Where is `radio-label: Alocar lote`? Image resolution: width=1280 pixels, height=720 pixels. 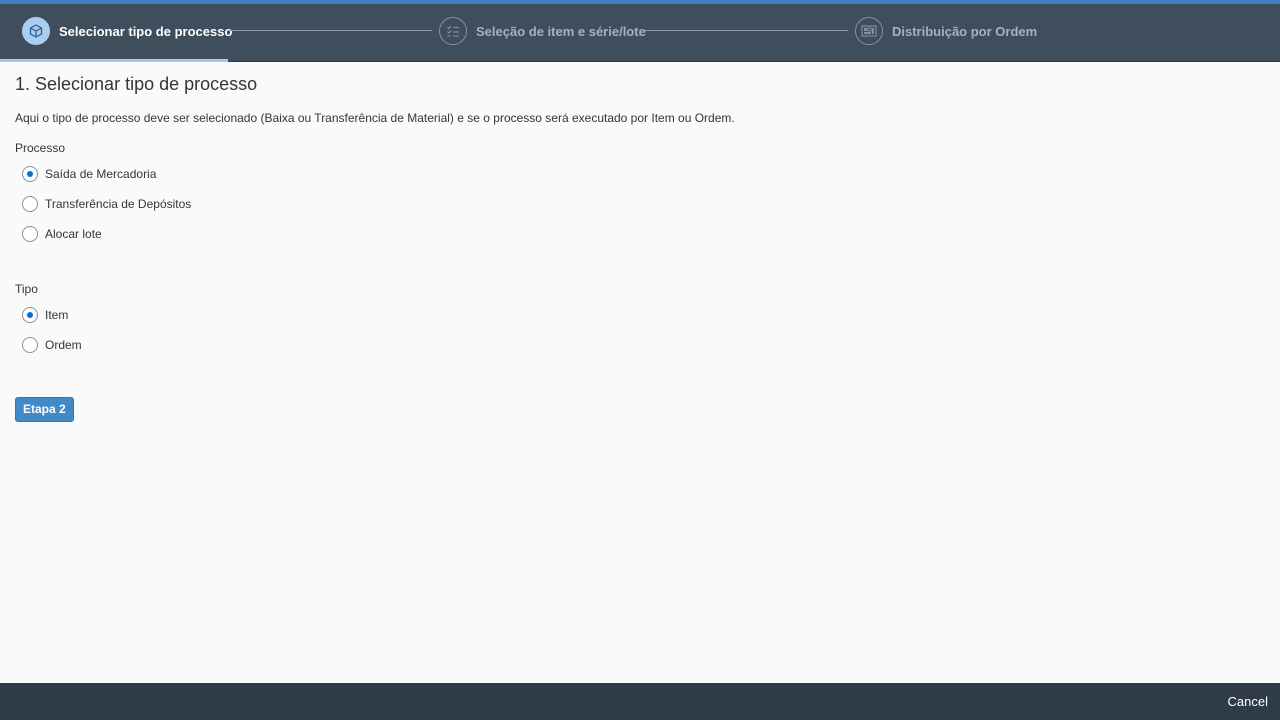 radio-label: Alocar lote is located at coordinates (73, 234).